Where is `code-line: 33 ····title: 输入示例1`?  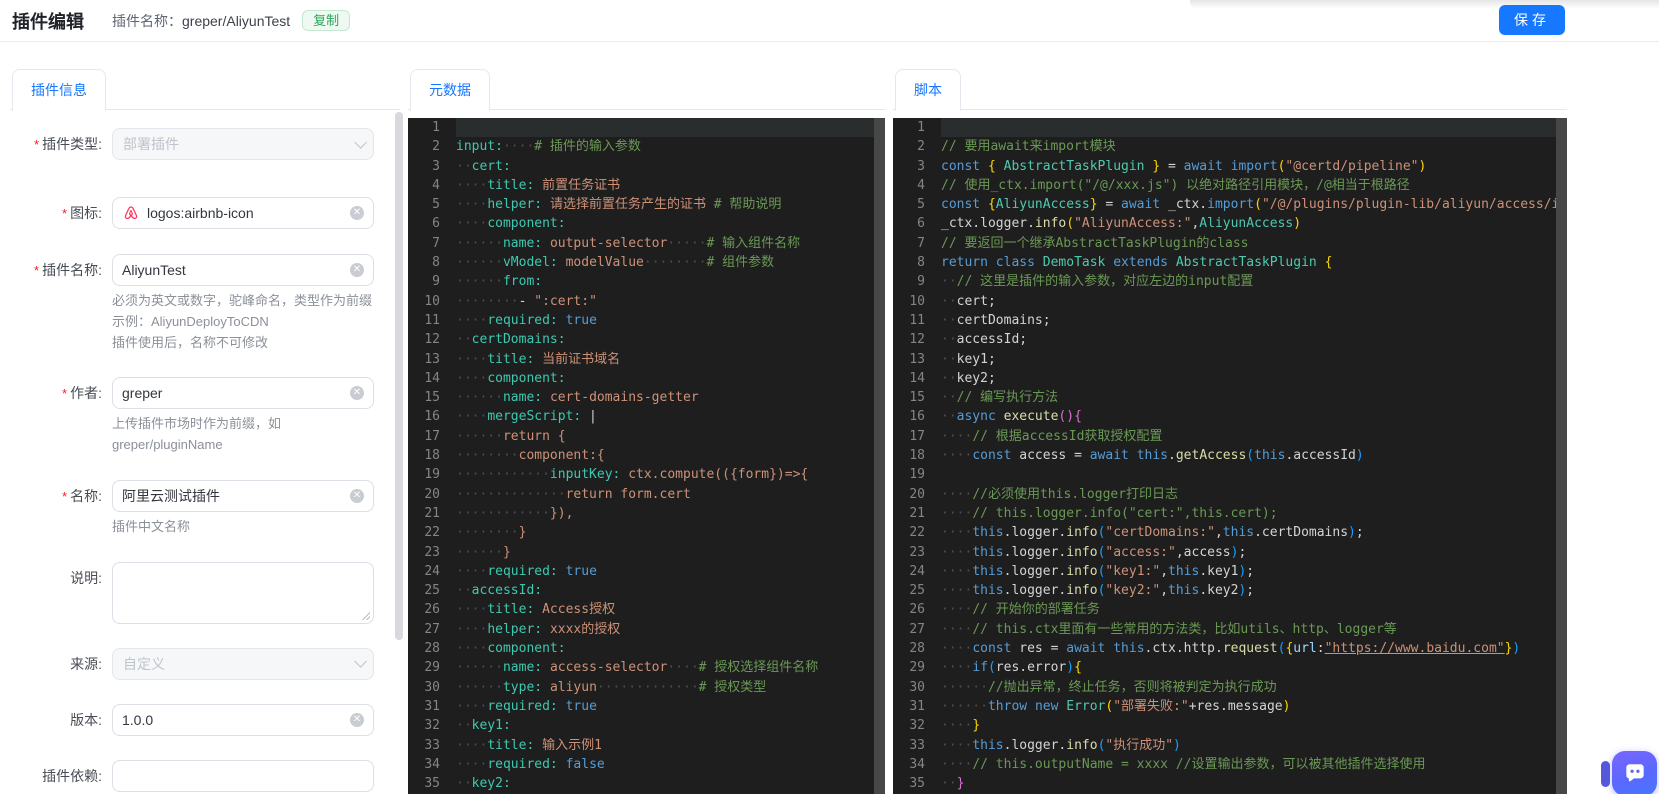
code-line: 33 ····title: 输入示例1 is located at coordinates (646, 745).